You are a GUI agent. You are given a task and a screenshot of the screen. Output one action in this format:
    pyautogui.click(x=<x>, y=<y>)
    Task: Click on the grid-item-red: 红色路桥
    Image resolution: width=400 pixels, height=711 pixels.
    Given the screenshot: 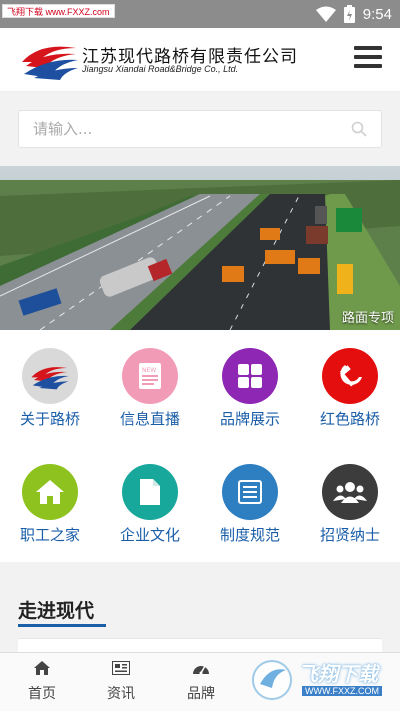 What is the action you would take?
    pyautogui.click(x=350, y=388)
    